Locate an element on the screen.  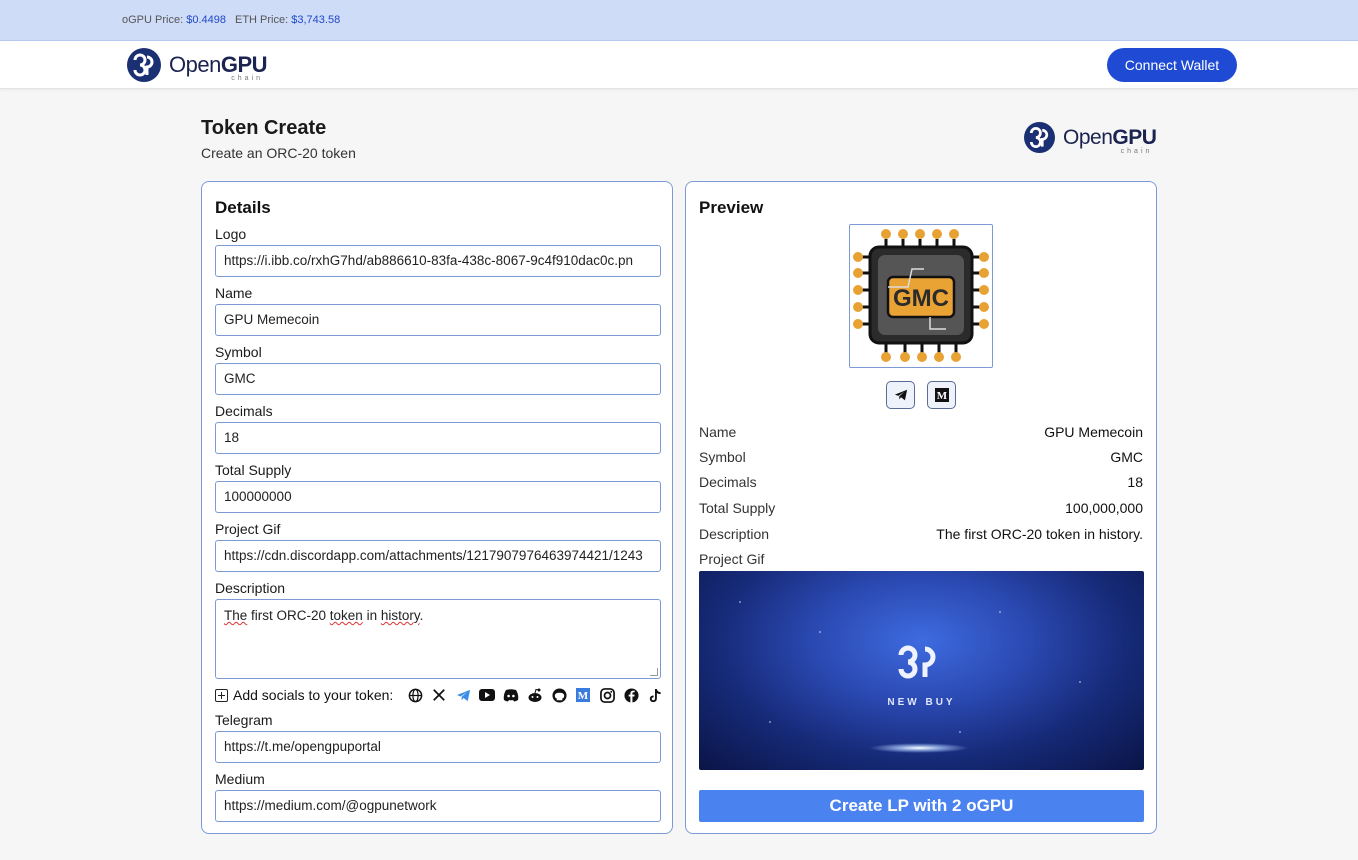
github-icon is located at coordinates (559, 695).